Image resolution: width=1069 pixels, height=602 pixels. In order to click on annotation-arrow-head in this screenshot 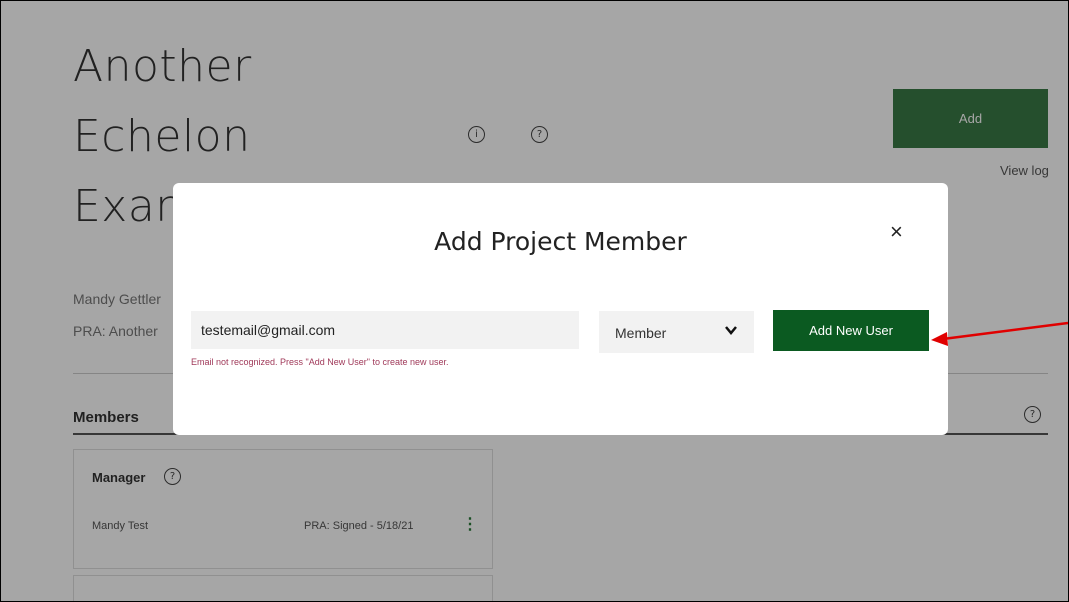, I will do `click(939, 339)`.